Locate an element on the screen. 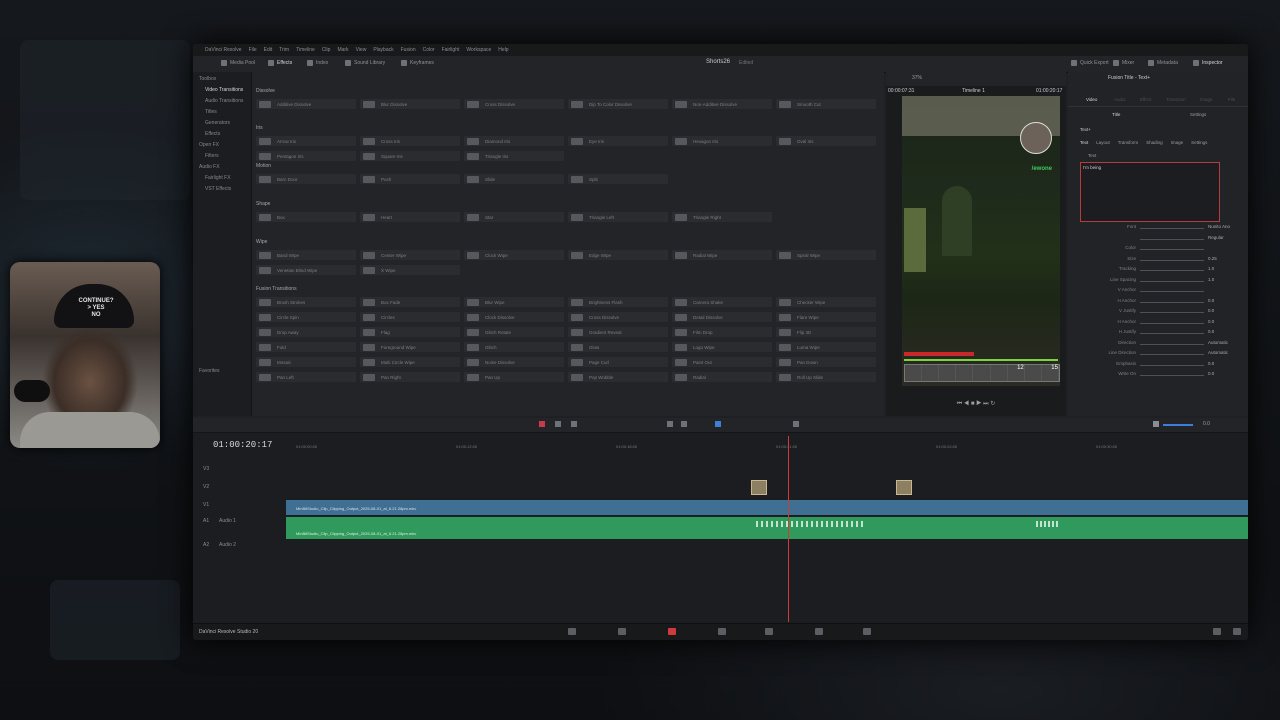 The height and width of the screenshot is (720, 1280). title-clip is located at coordinates (759, 487).